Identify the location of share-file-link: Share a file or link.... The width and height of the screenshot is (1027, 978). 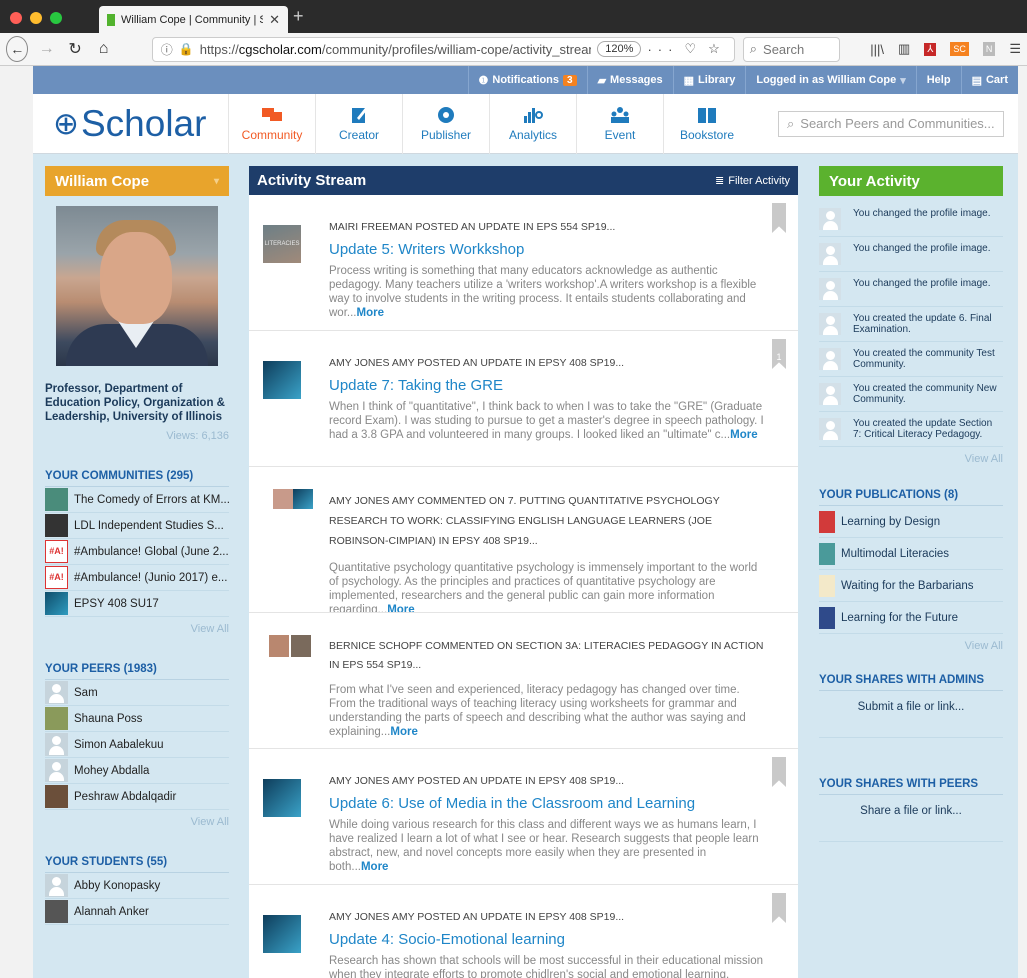
(911, 818).